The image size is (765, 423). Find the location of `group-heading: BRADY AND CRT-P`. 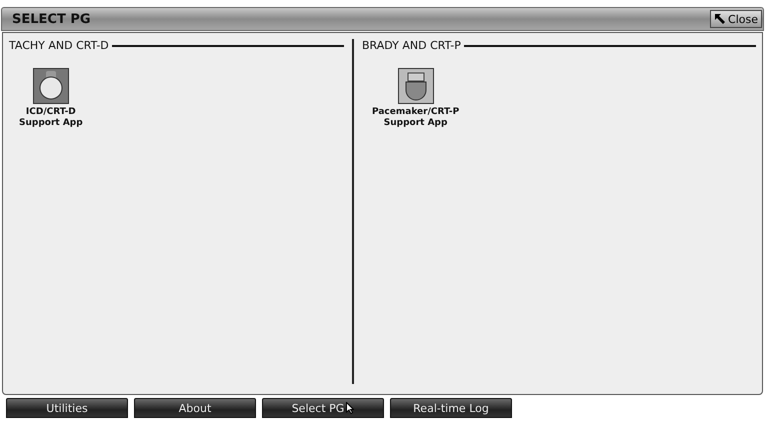

group-heading: BRADY AND CRT-P is located at coordinates (411, 45).